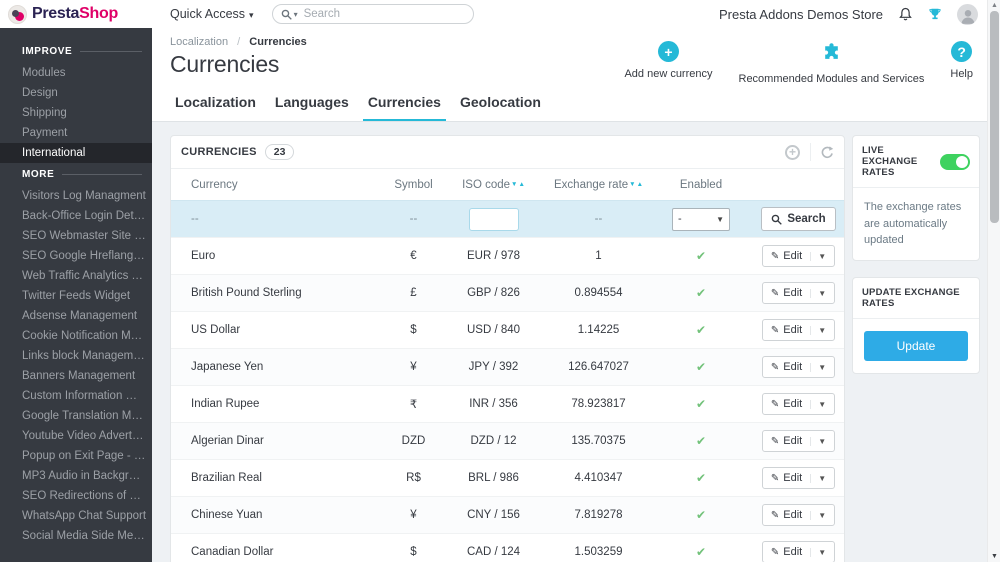 The height and width of the screenshot is (562, 1000). I want to click on sidebar-item-adsense-management: Adsense Management, so click(76, 316).